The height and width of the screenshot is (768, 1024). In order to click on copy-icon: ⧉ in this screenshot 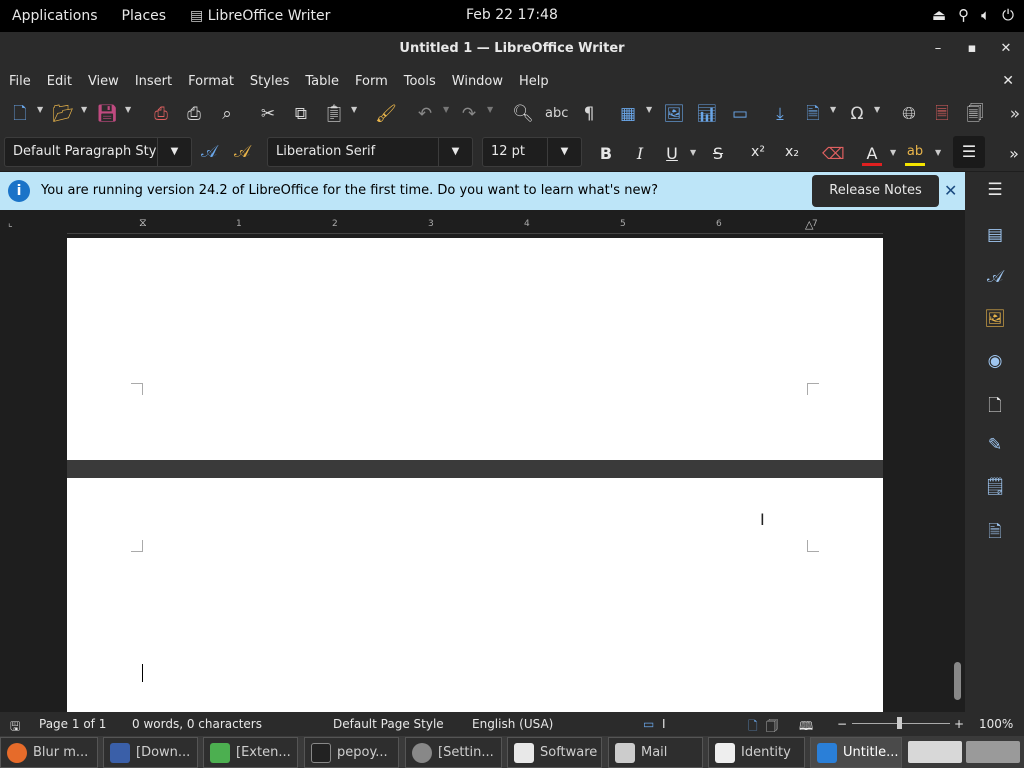, I will do `click(301, 114)`.